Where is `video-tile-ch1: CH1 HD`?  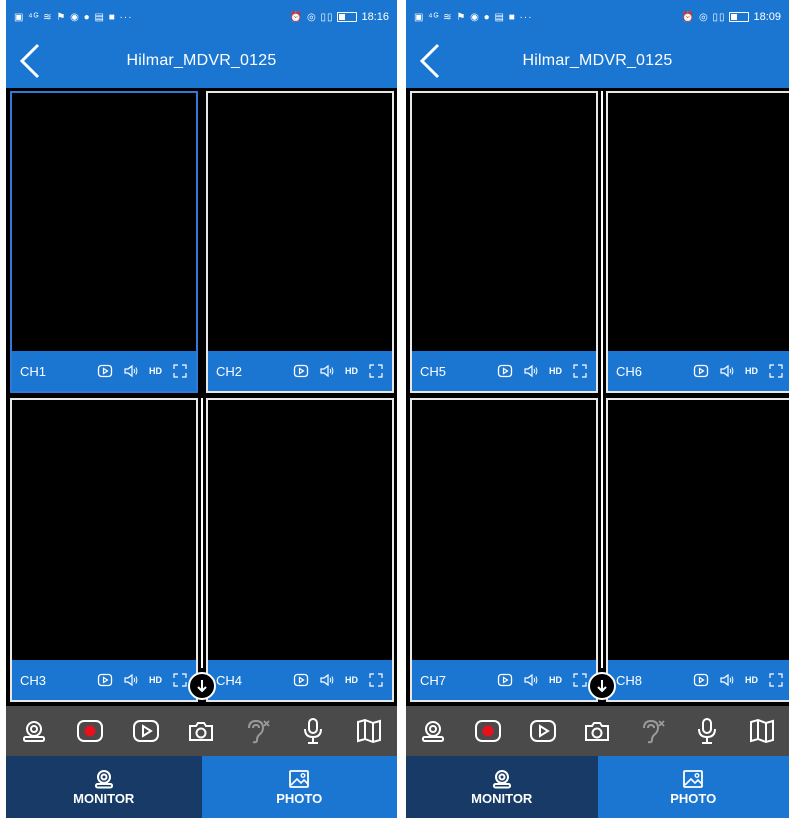
video-tile-ch1: CH1 HD is located at coordinates (104, 242).